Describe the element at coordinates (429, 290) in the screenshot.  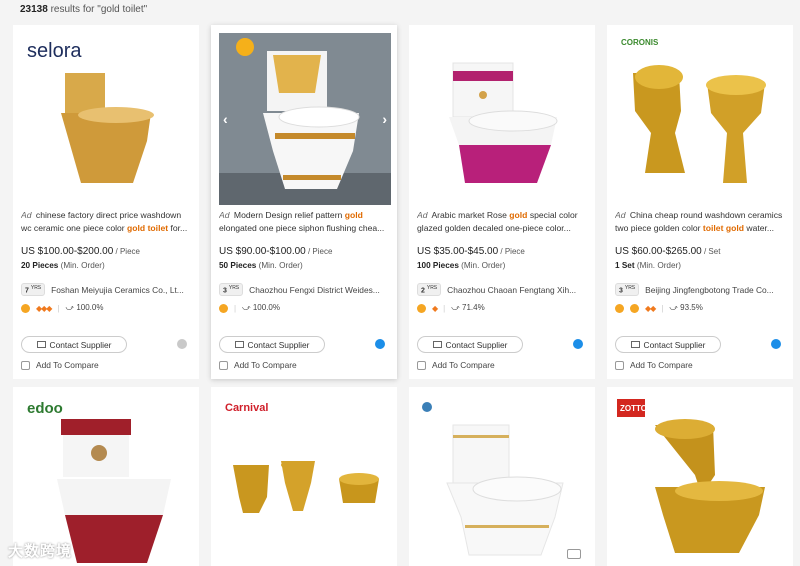
I see `years-badge: 2 YRS` at that location.